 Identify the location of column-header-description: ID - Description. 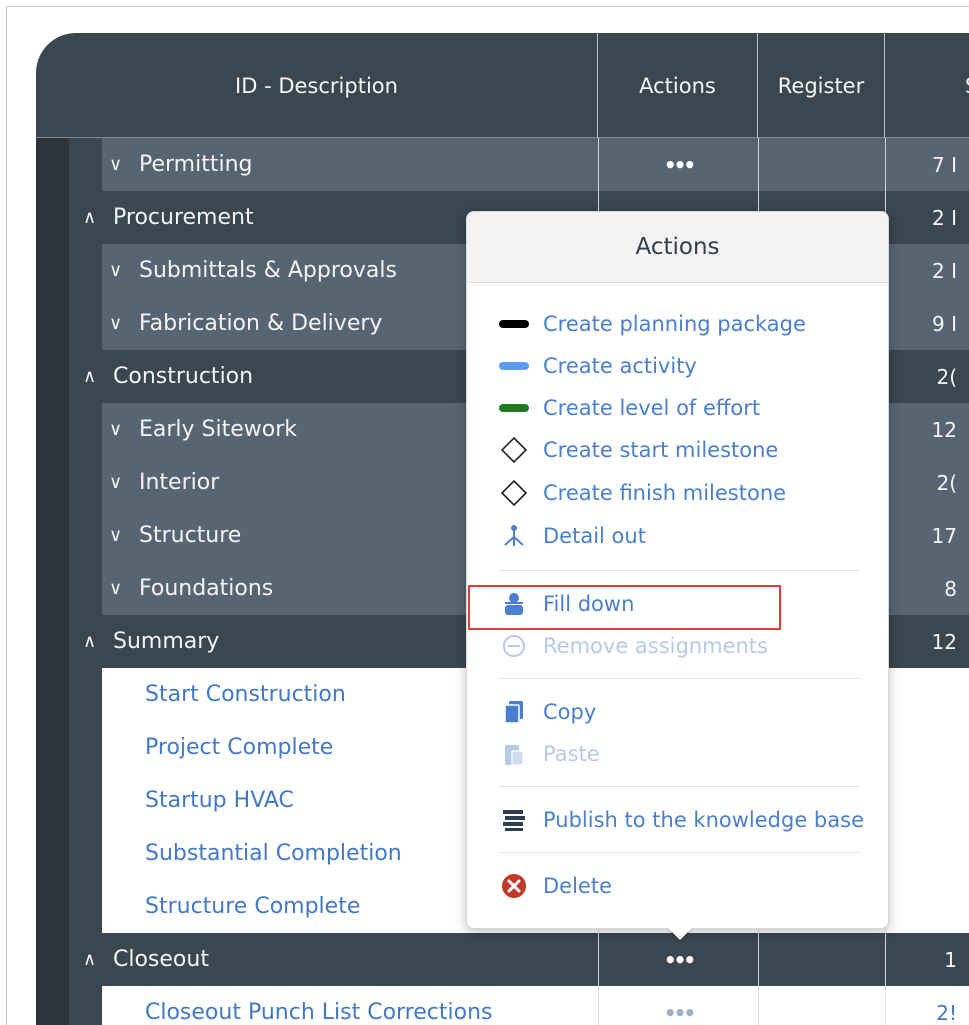
(317, 85).